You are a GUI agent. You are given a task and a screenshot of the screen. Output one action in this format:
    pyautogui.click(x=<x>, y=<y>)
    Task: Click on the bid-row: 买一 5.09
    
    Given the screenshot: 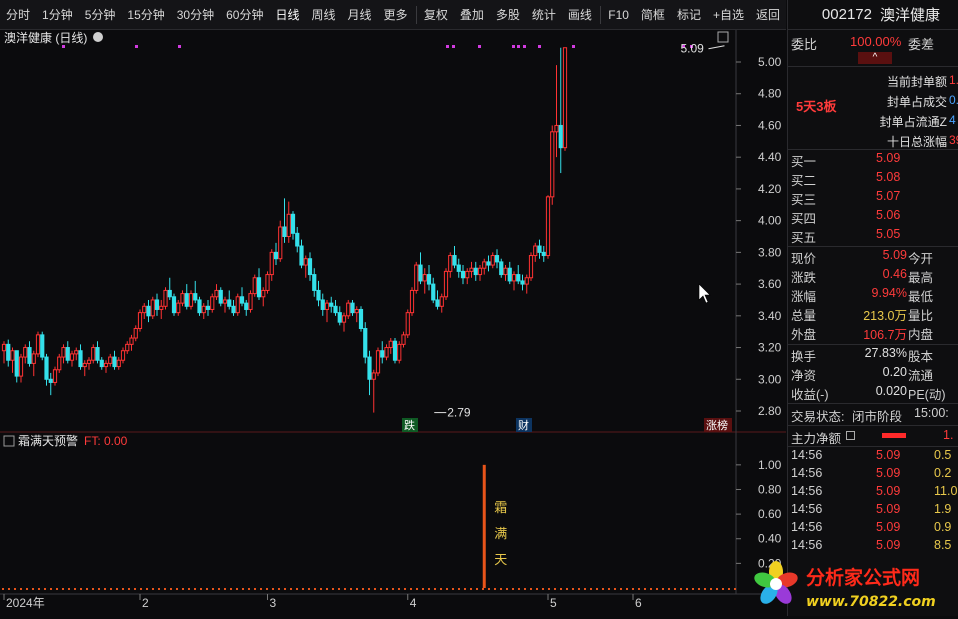 What is the action you would take?
    pyautogui.click(x=873, y=160)
    